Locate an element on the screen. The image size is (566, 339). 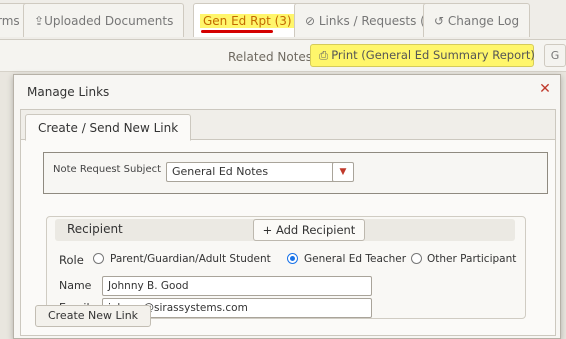
tab-uploaded-documents: ⇪Uploaded Documents is located at coordinates (104, 20).